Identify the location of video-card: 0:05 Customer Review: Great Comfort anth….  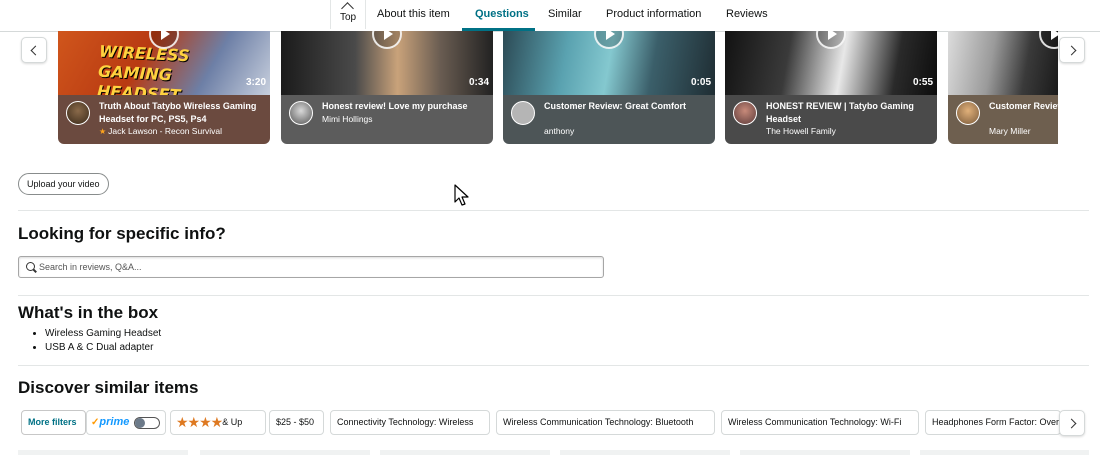
(609, 87).